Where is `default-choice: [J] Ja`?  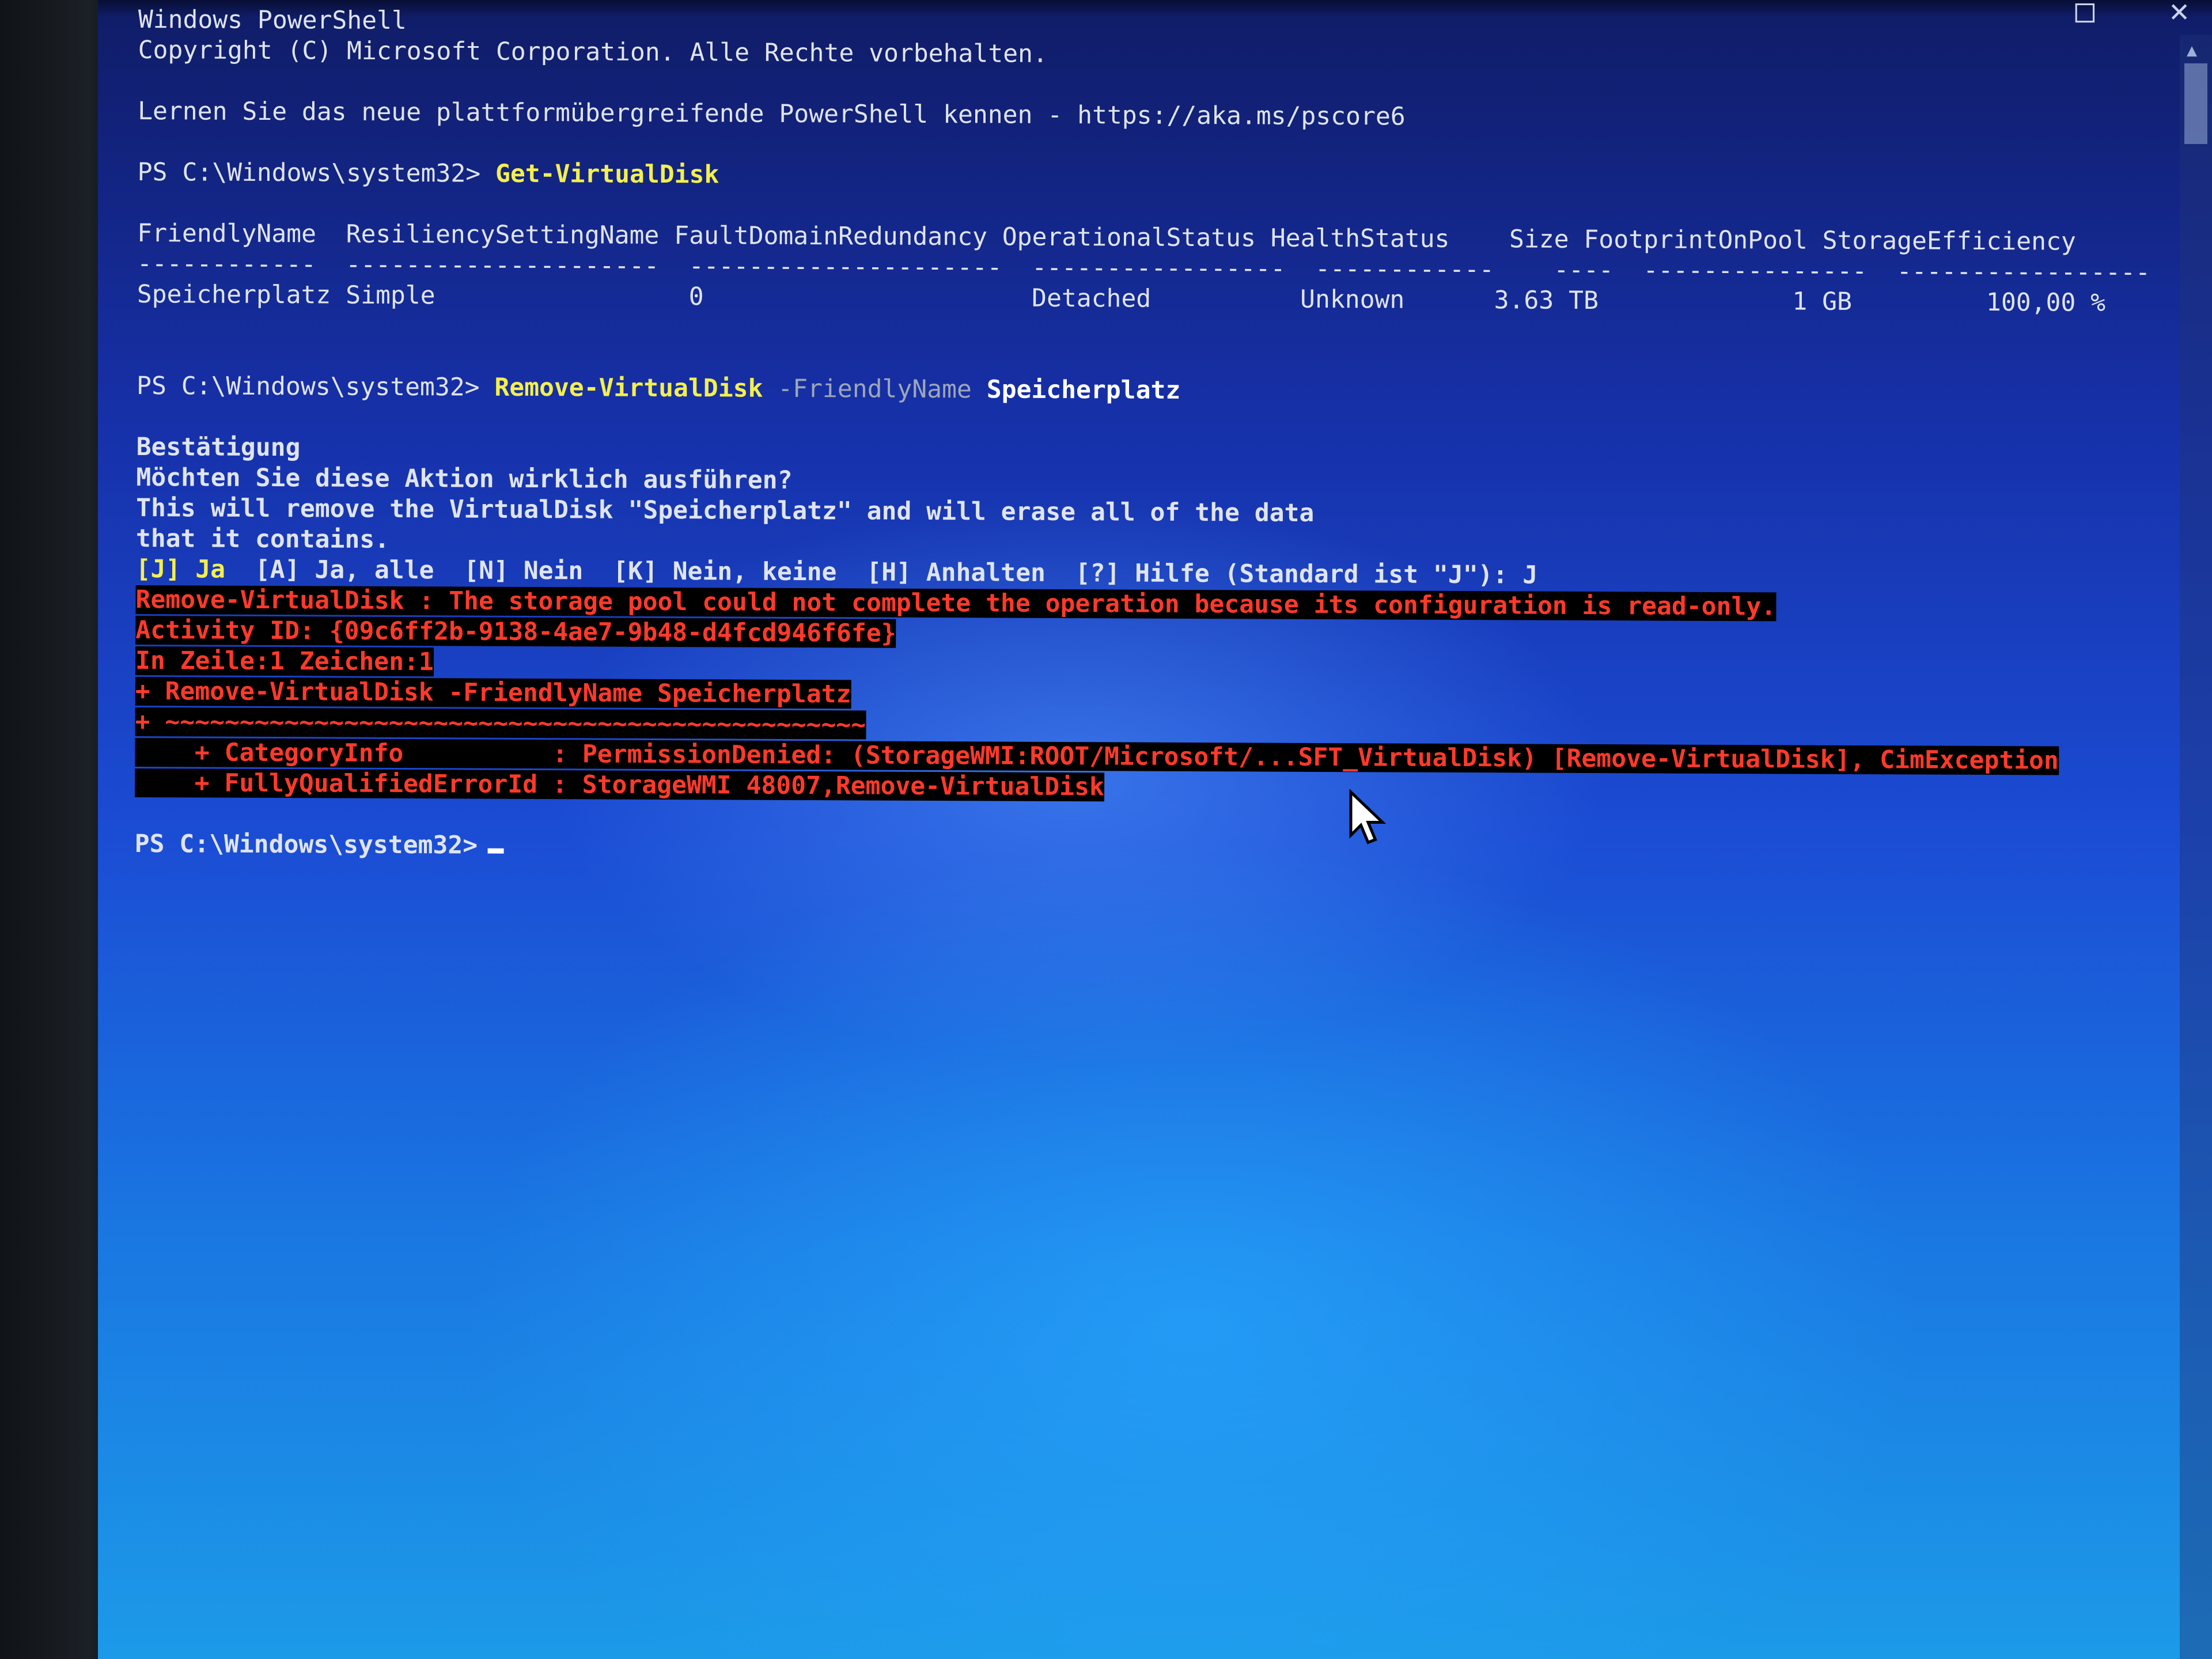
default-choice: [J] Ja is located at coordinates (180, 569).